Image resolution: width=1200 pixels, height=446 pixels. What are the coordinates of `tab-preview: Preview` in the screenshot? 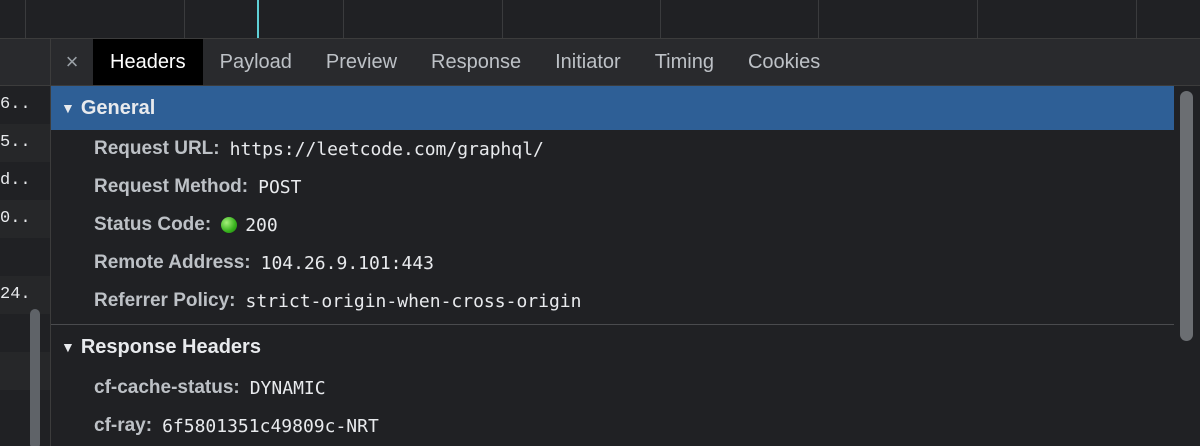 It's located at (361, 62).